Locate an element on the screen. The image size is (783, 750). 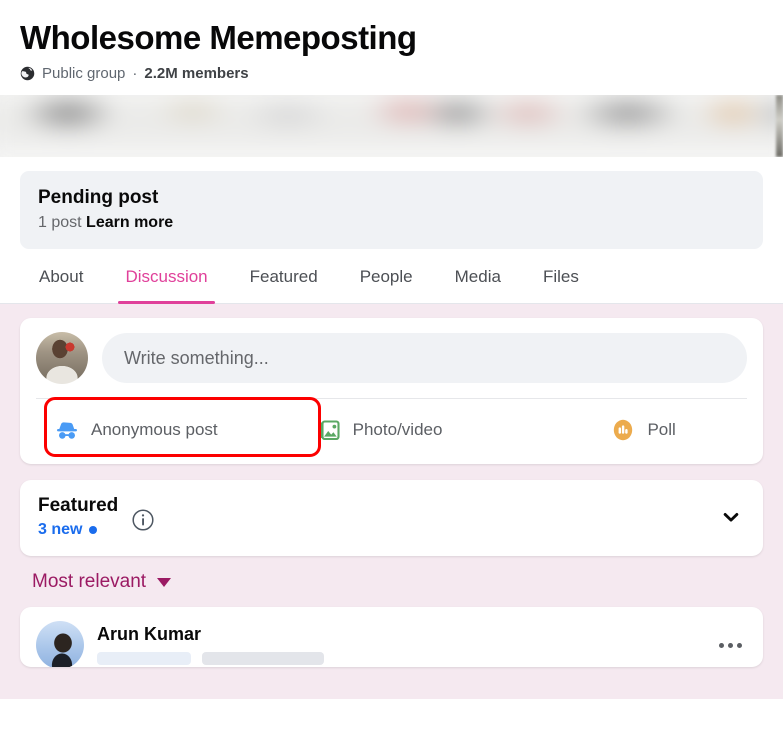
search-input is located at coordinates (424, 358).